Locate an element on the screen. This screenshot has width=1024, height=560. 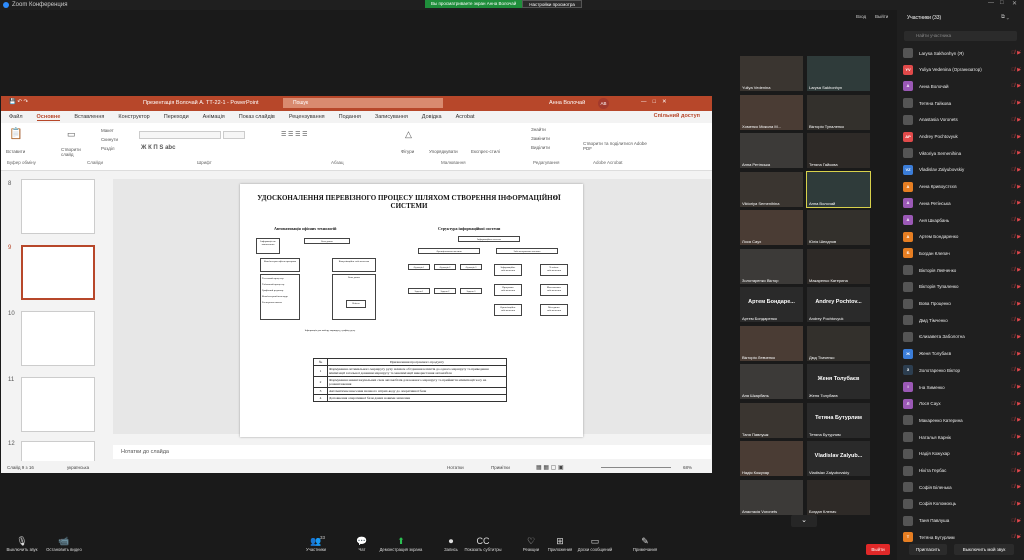
video-tile: Анна Ретінська is located at coordinates (771, 150).